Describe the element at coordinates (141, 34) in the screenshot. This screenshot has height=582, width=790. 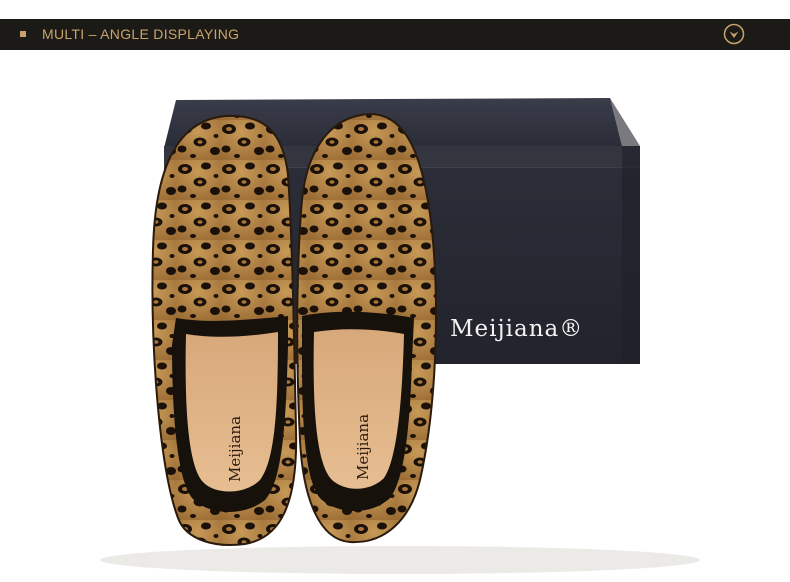
I see `section-title: MULTI – ANGLE DISPLAYING` at that location.